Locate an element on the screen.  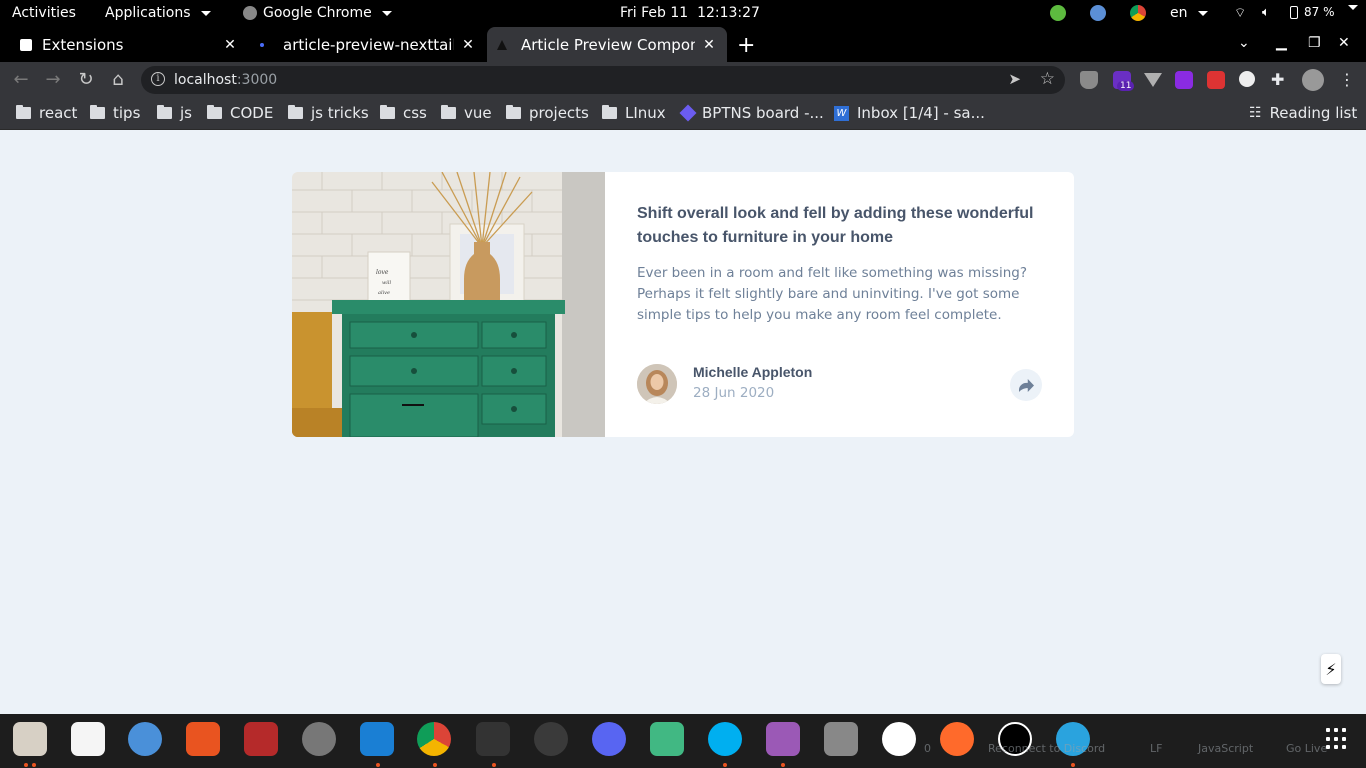
author-row: Michelle Appleton 28 Jun 2020 is located at coordinates (839, 384).